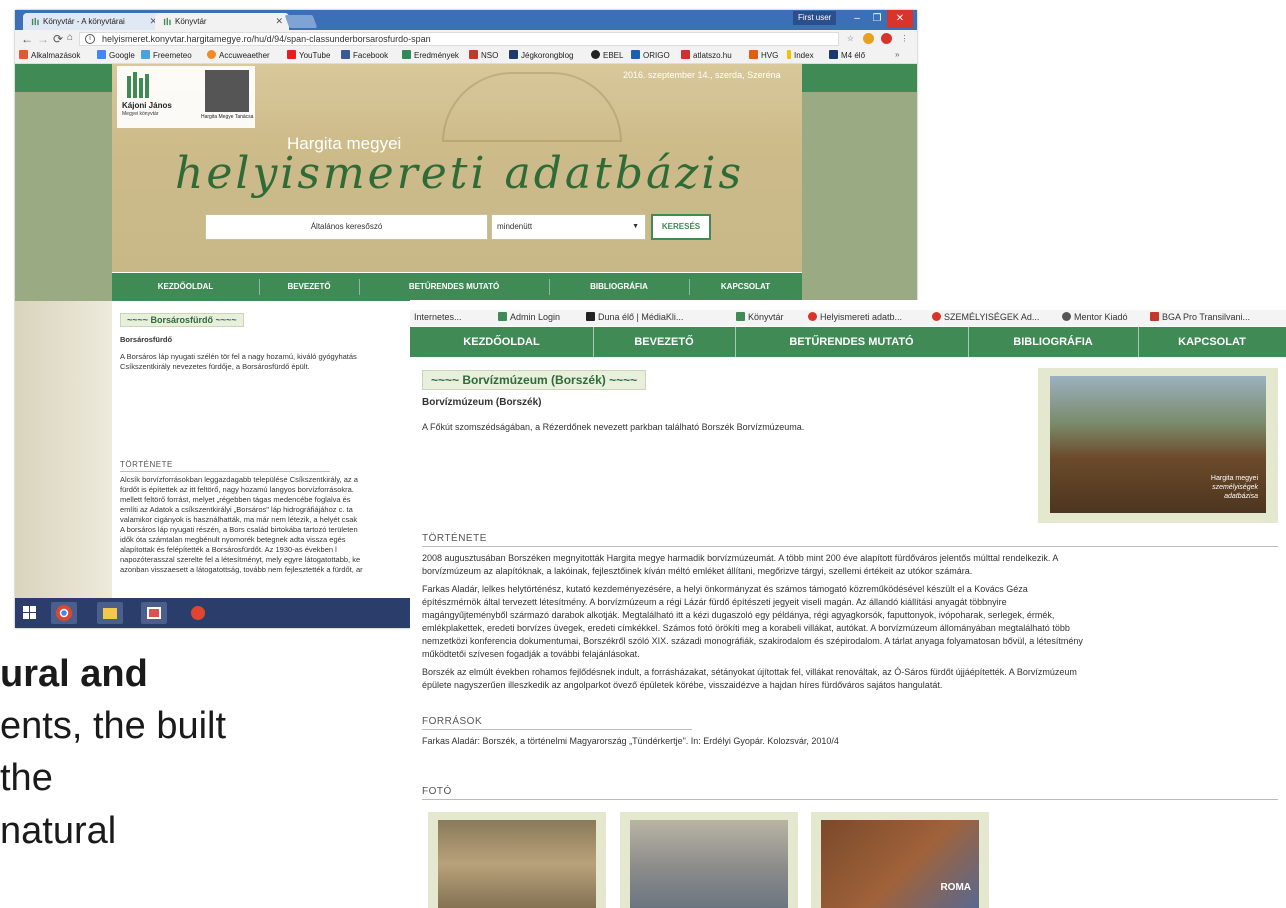  Describe the element at coordinates (900, 864) in the screenshot. I see `museum-artifact-photo: ROMA` at that location.